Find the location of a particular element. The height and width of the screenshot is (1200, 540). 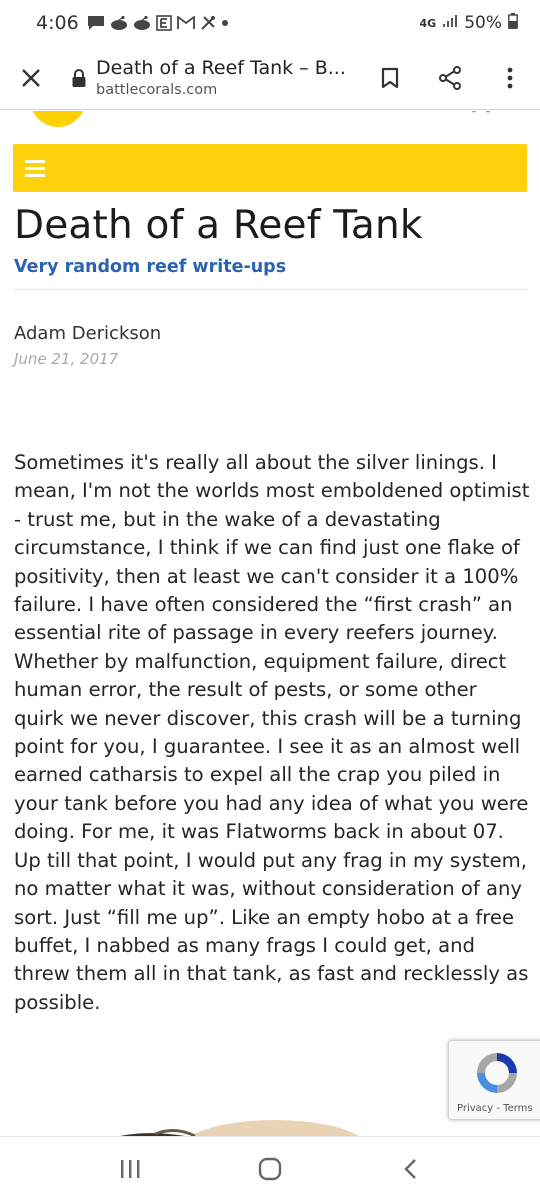

close-icon is located at coordinates (31, 77).